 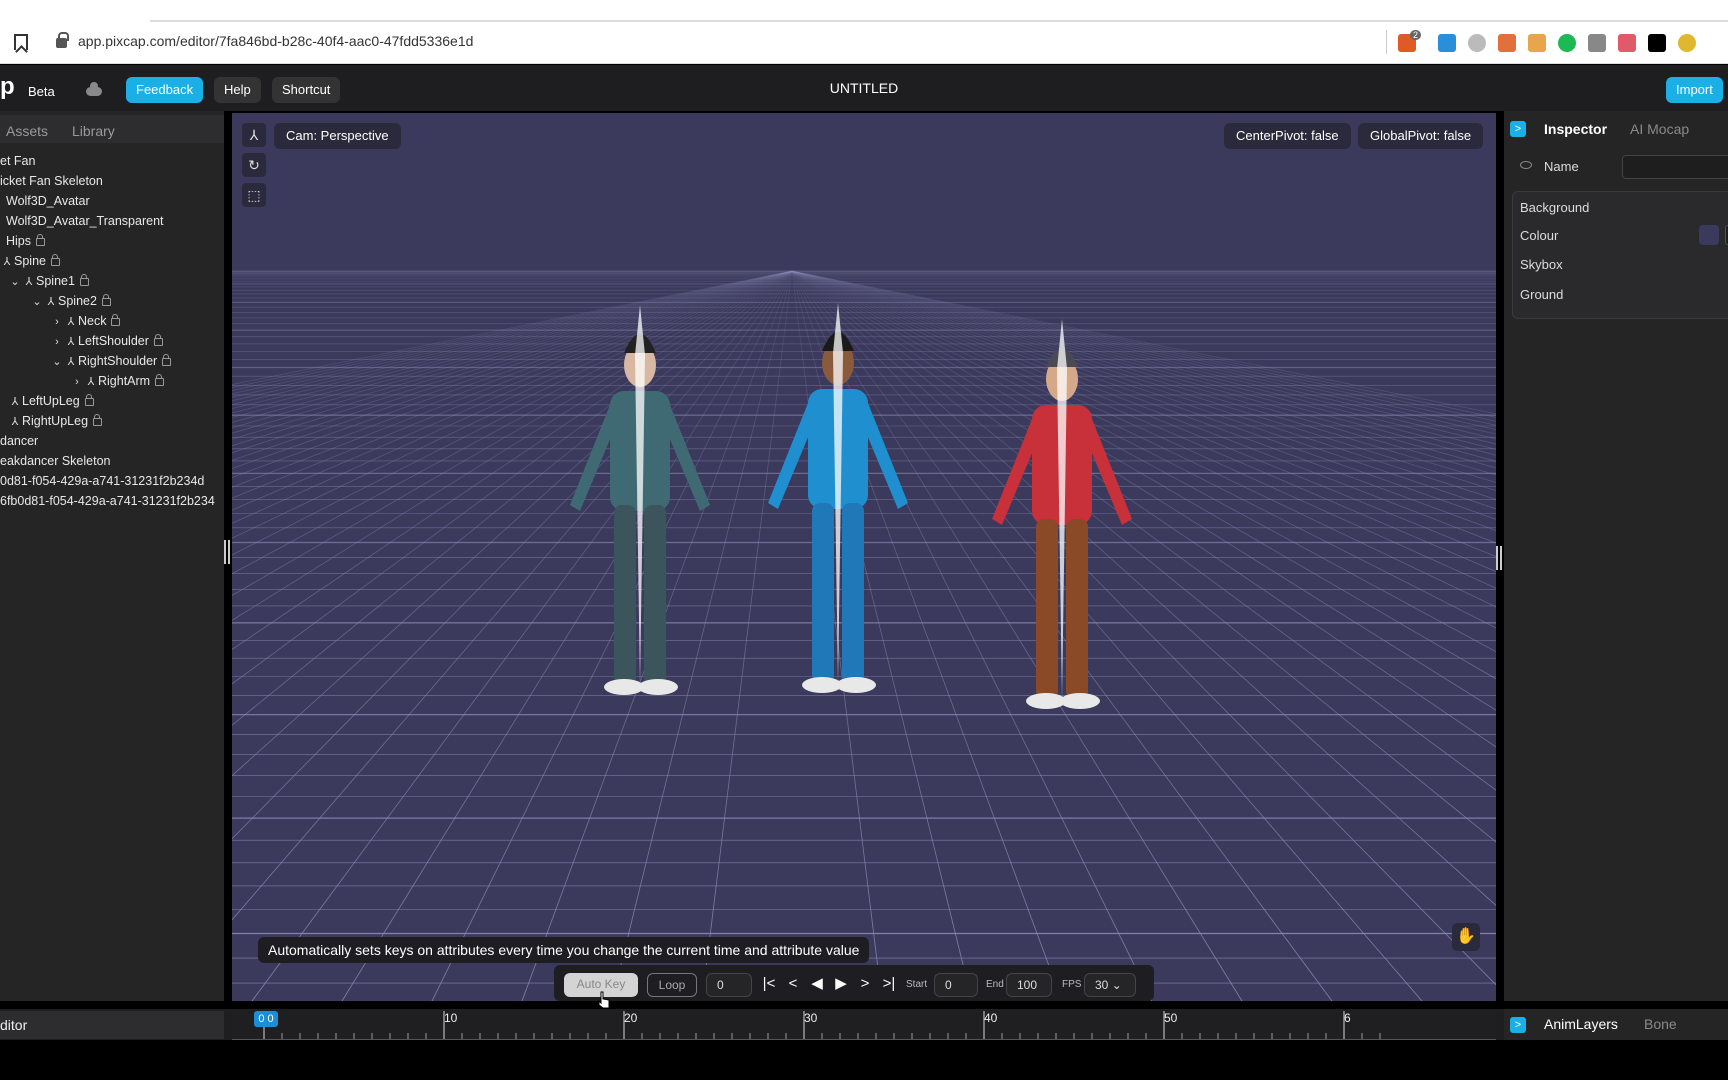 I want to click on timeline-ruler: 10 20 30 40 50 6 0 0, so click(x=864, y=1024).